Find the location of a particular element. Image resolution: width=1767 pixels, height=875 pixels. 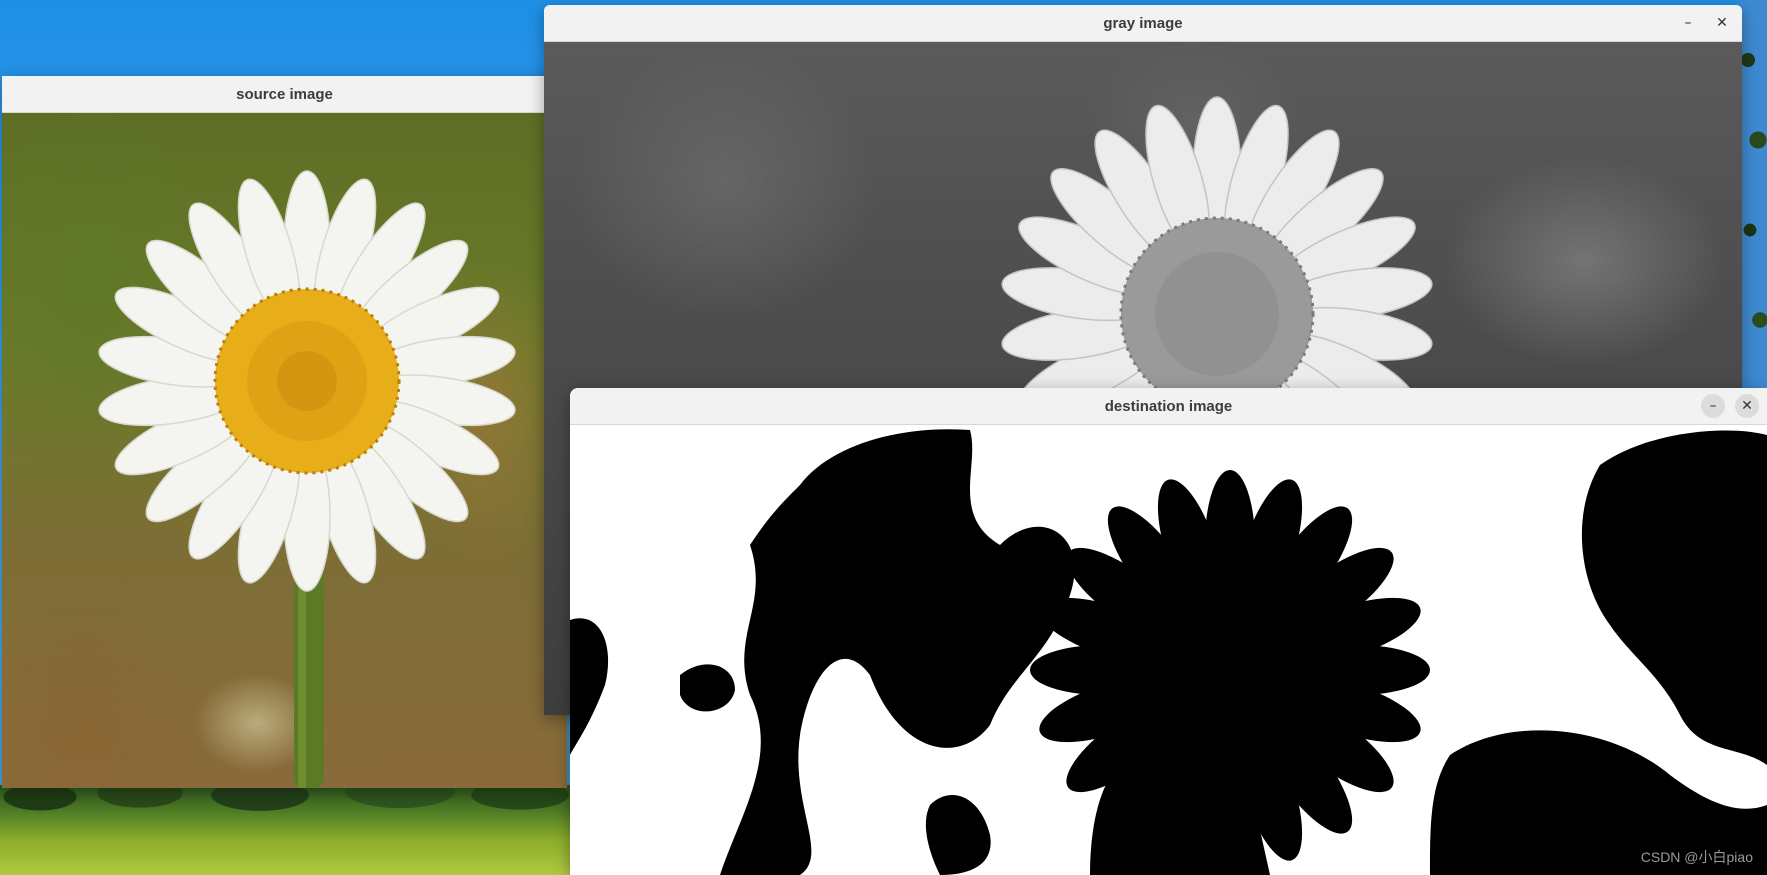

source-titlebar: source image is located at coordinates (284, 94).